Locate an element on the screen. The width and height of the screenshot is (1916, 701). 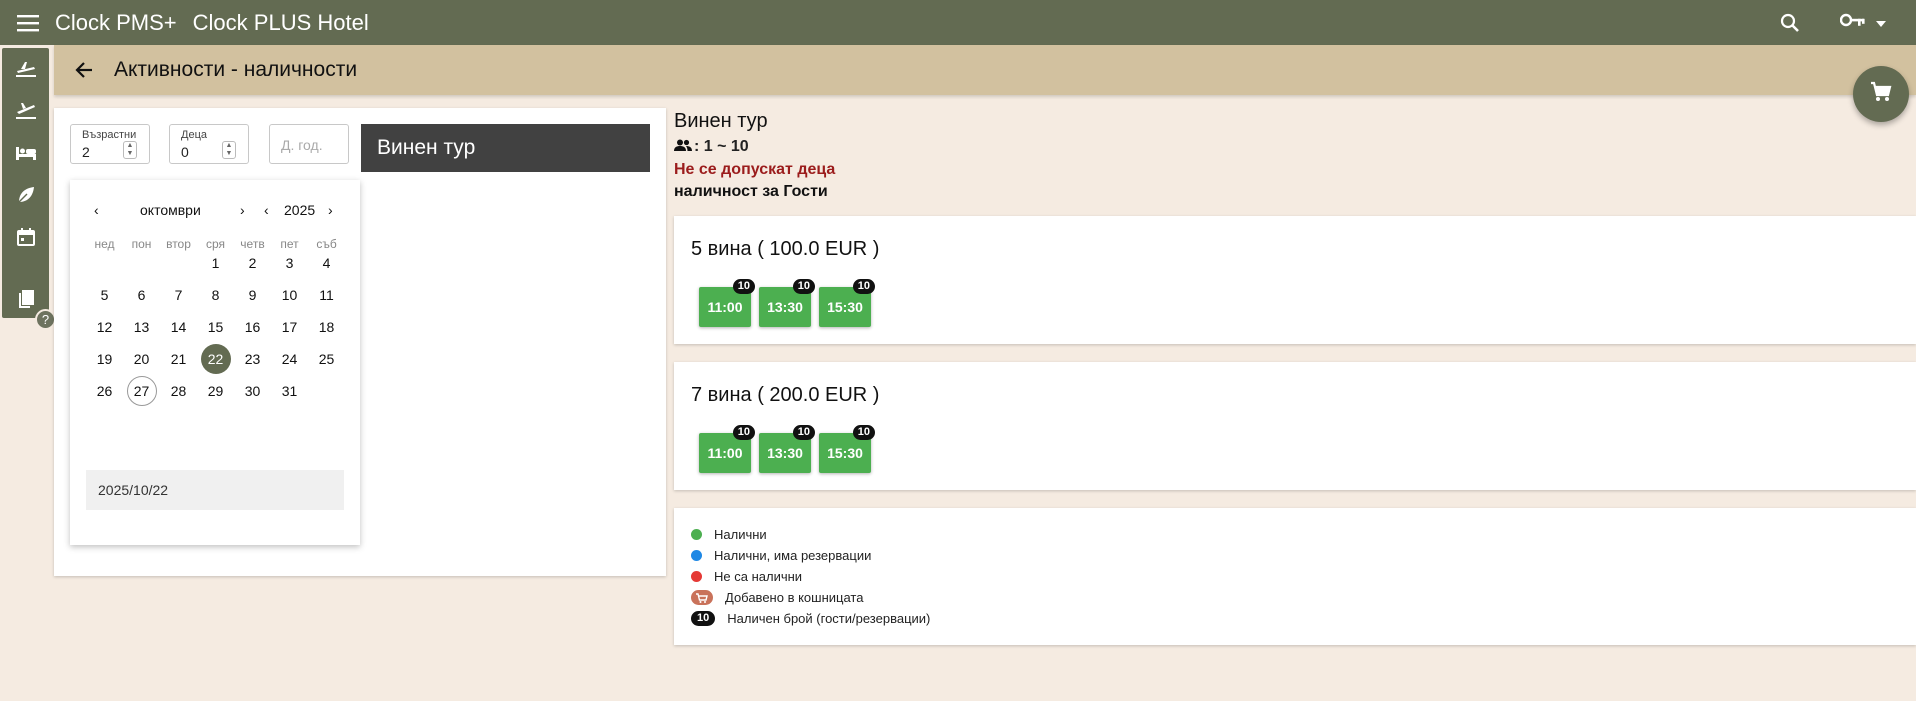
calendar-day: 21 is located at coordinates (179, 359).